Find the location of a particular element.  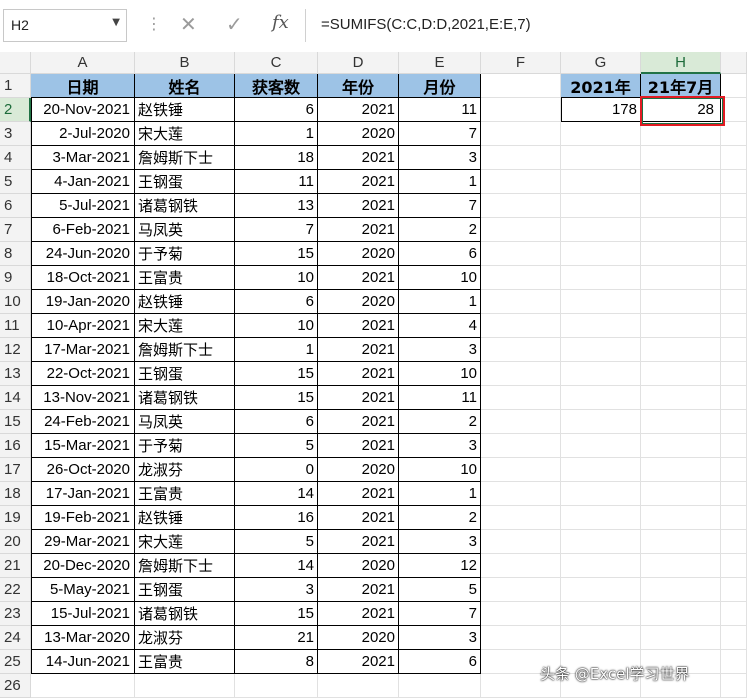

row-header-11: 11 is located at coordinates (15, 326).